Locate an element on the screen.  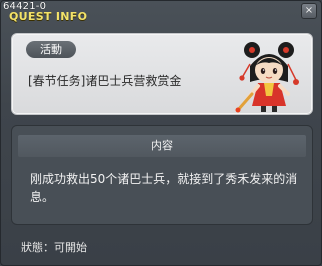
close-button: × is located at coordinates (309, 11).